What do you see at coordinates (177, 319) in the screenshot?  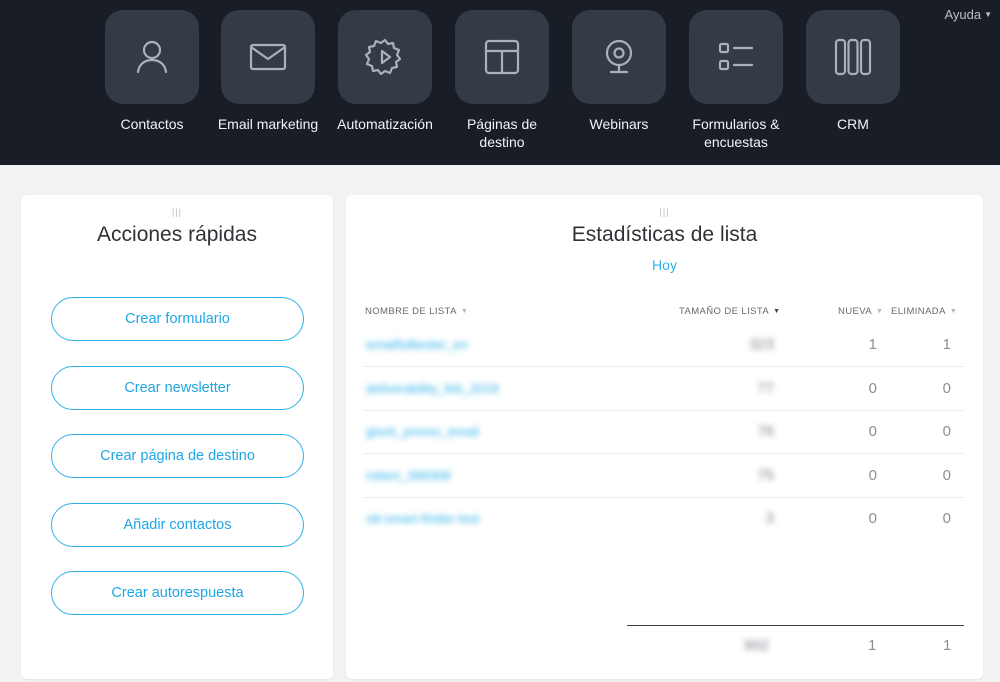 I see `create-form-button: Crear formulario` at bounding box center [177, 319].